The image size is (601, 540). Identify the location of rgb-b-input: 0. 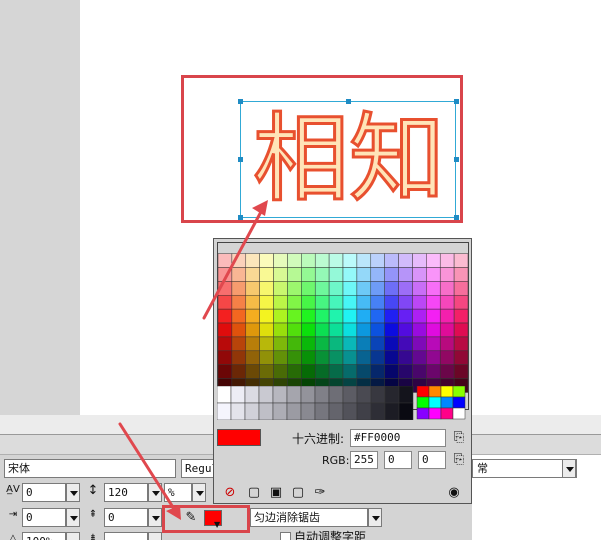
(432, 460).